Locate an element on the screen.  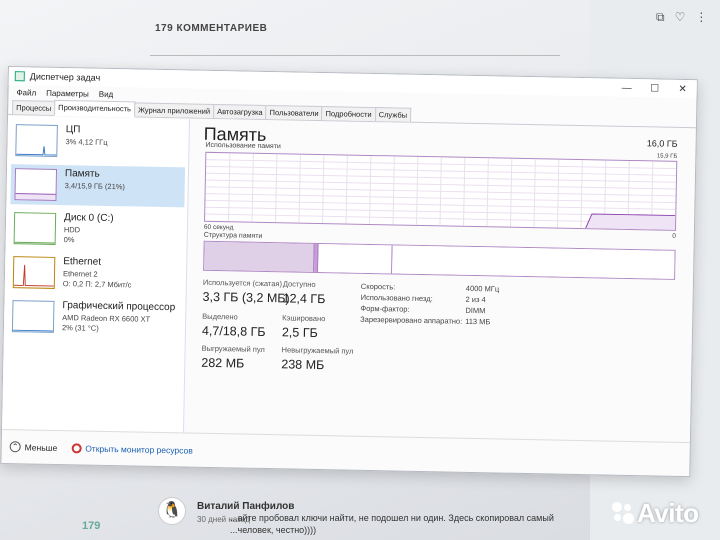
stat-value: 238 МБ is located at coordinates (303, 365).